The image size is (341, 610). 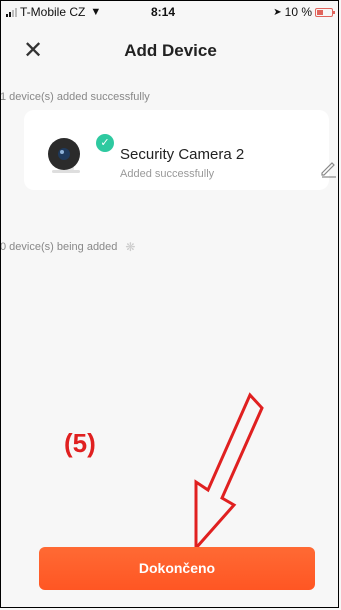 I want to click on loading-spinner-icon: ❋, so click(x=130, y=247).